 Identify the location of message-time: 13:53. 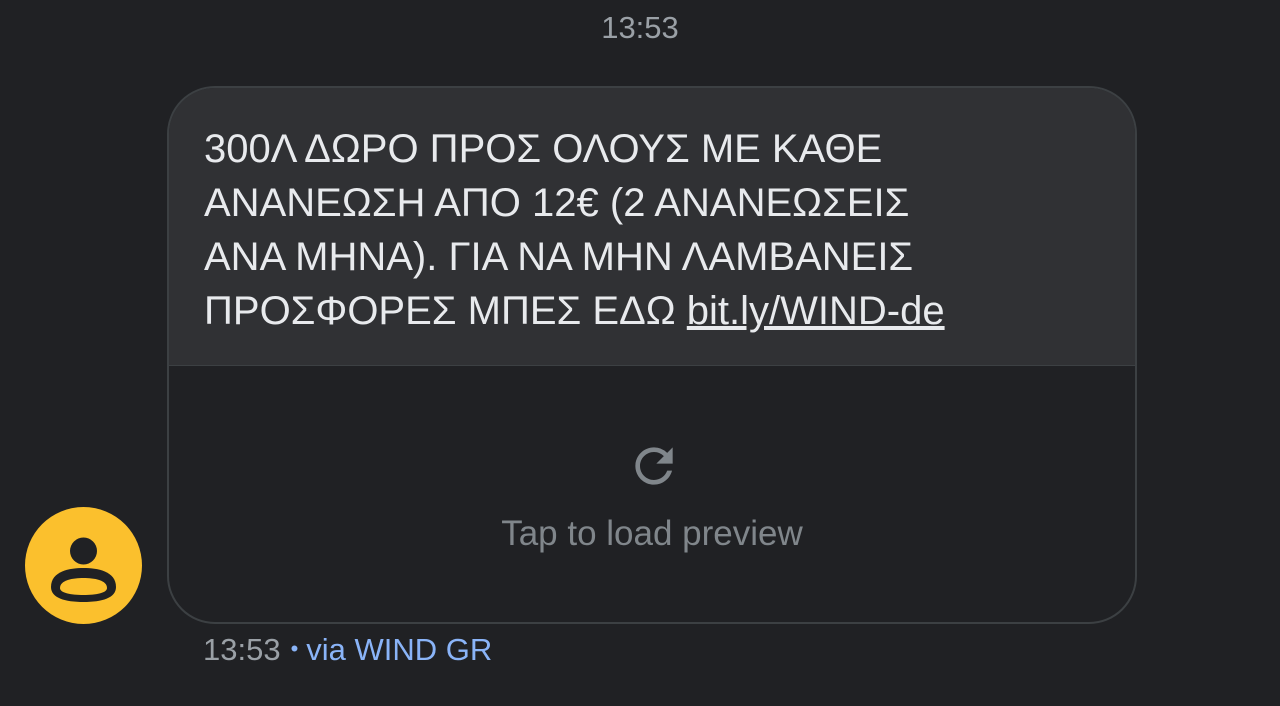
(242, 649).